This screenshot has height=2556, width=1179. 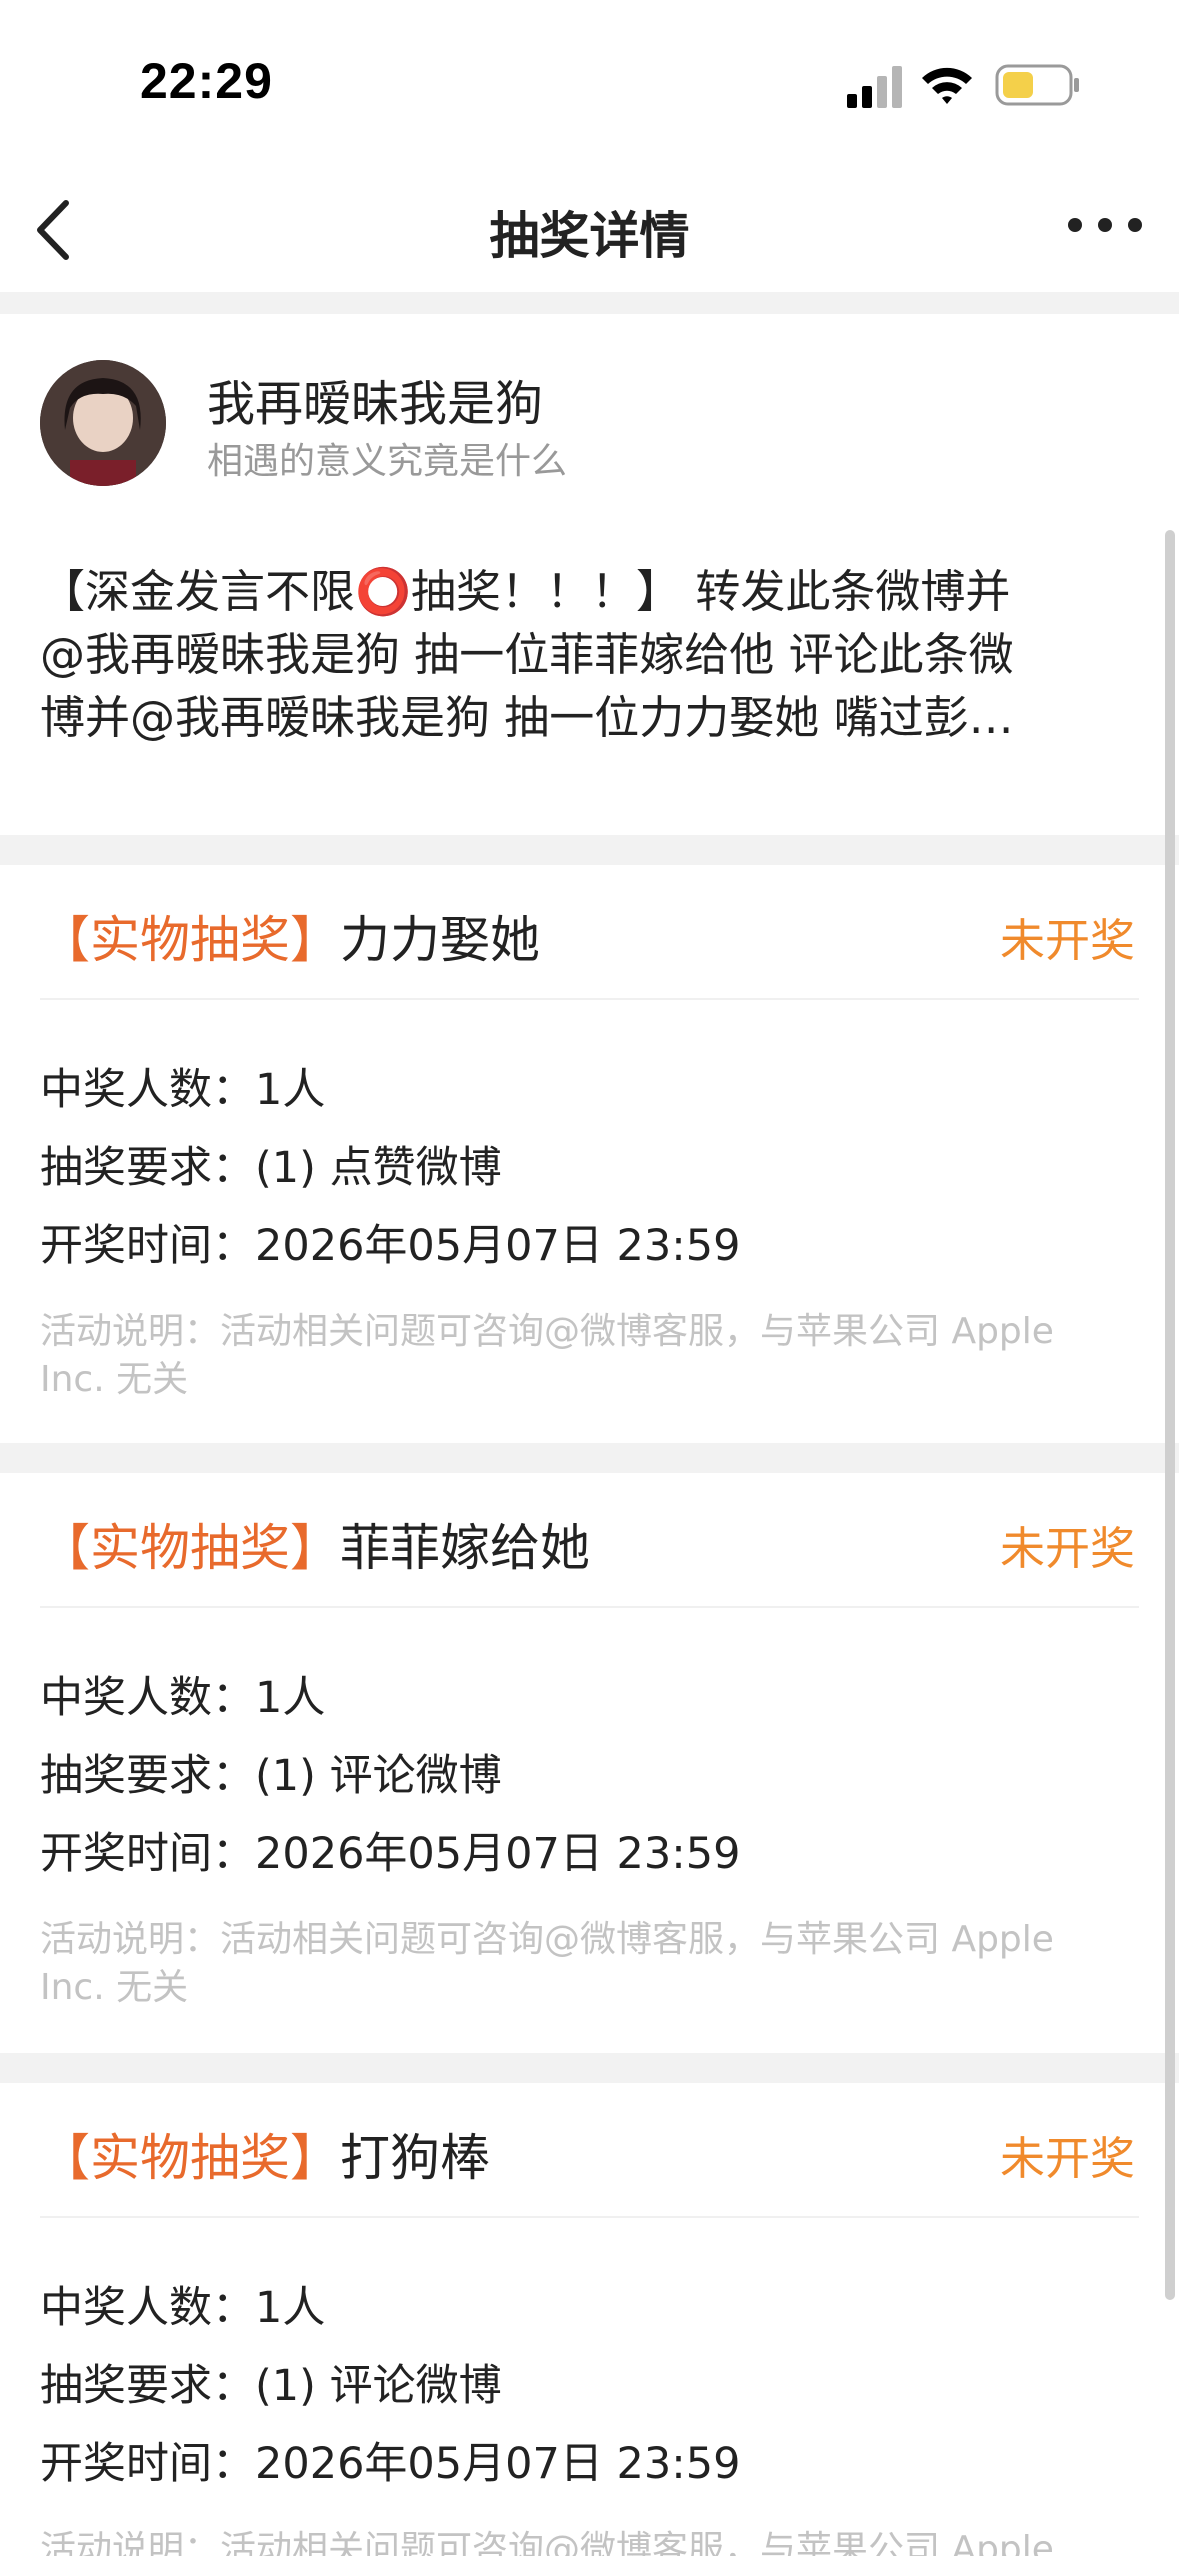 What do you see at coordinates (415, 2158) in the screenshot?
I see `card-prize: 打狗棒` at bounding box center [415, 2158].